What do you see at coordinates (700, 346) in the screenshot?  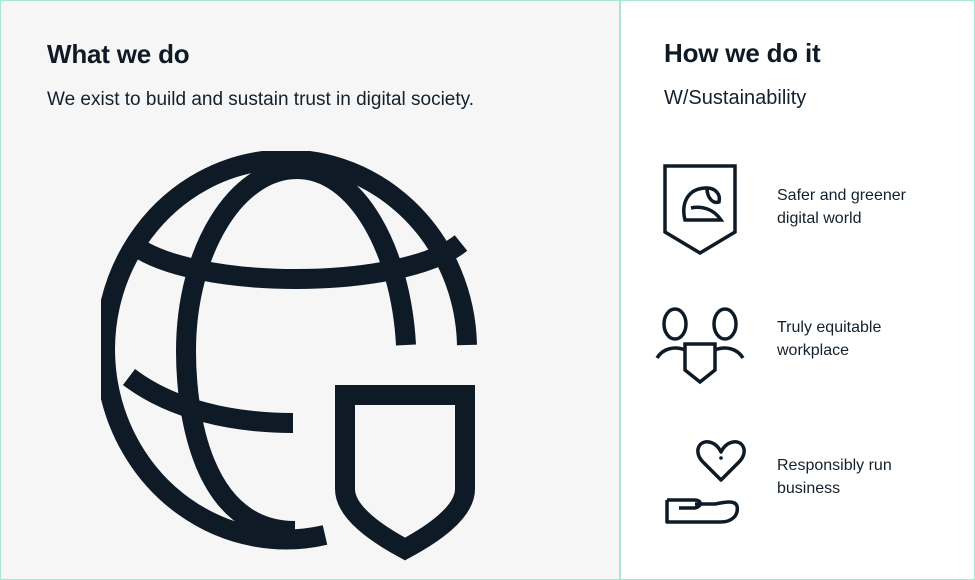 I see `people-shield-icon` at bounding box center [700, 346].